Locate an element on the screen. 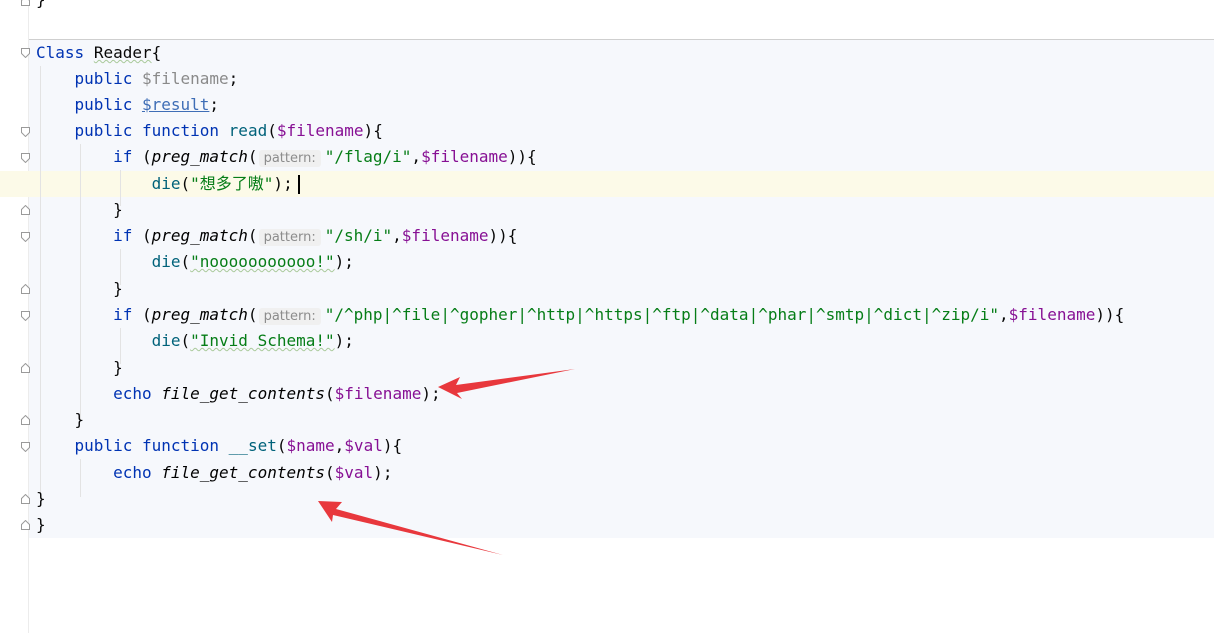 The height and width of the screenshot is (633, 1214). annotation-layer is located at coordinates (446, 462).